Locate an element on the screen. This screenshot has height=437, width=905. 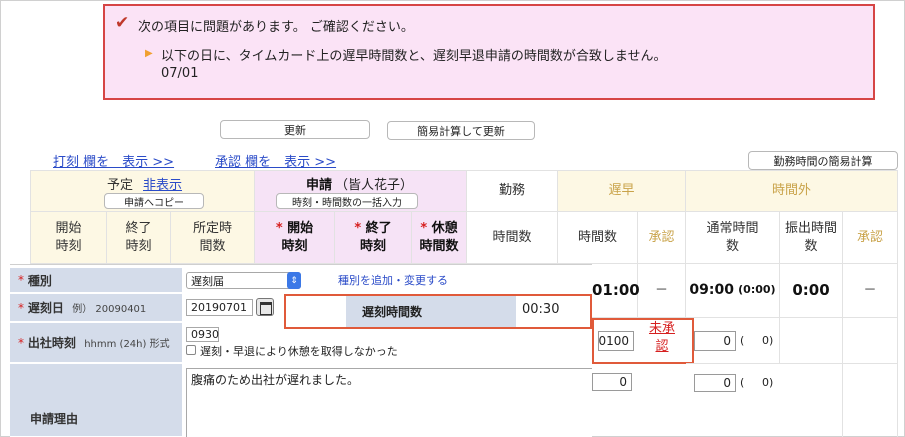
overtime-paren-left: ( is located at coordinates (742, 340).